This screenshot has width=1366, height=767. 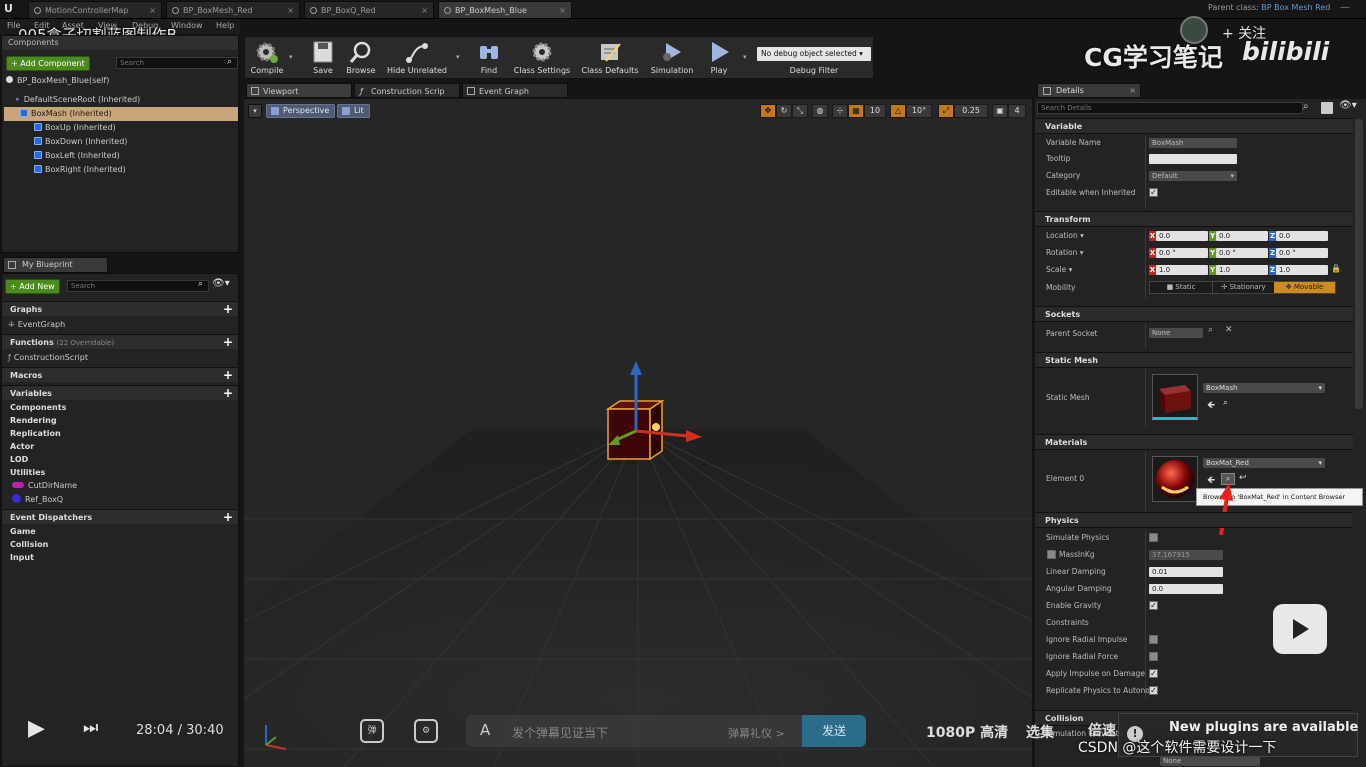 What do you see at coordinates (120, 459) in the screenshot?
I see `var-category-lod: LOD` at bounding box center [120, 459].